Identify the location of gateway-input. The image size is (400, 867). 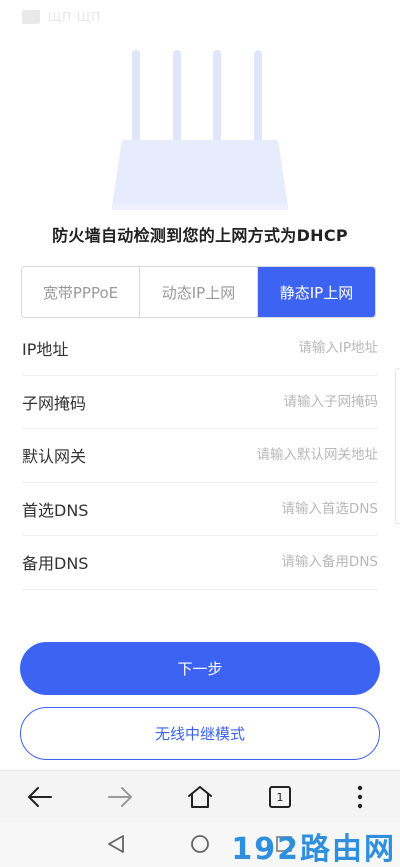
(268, 455).